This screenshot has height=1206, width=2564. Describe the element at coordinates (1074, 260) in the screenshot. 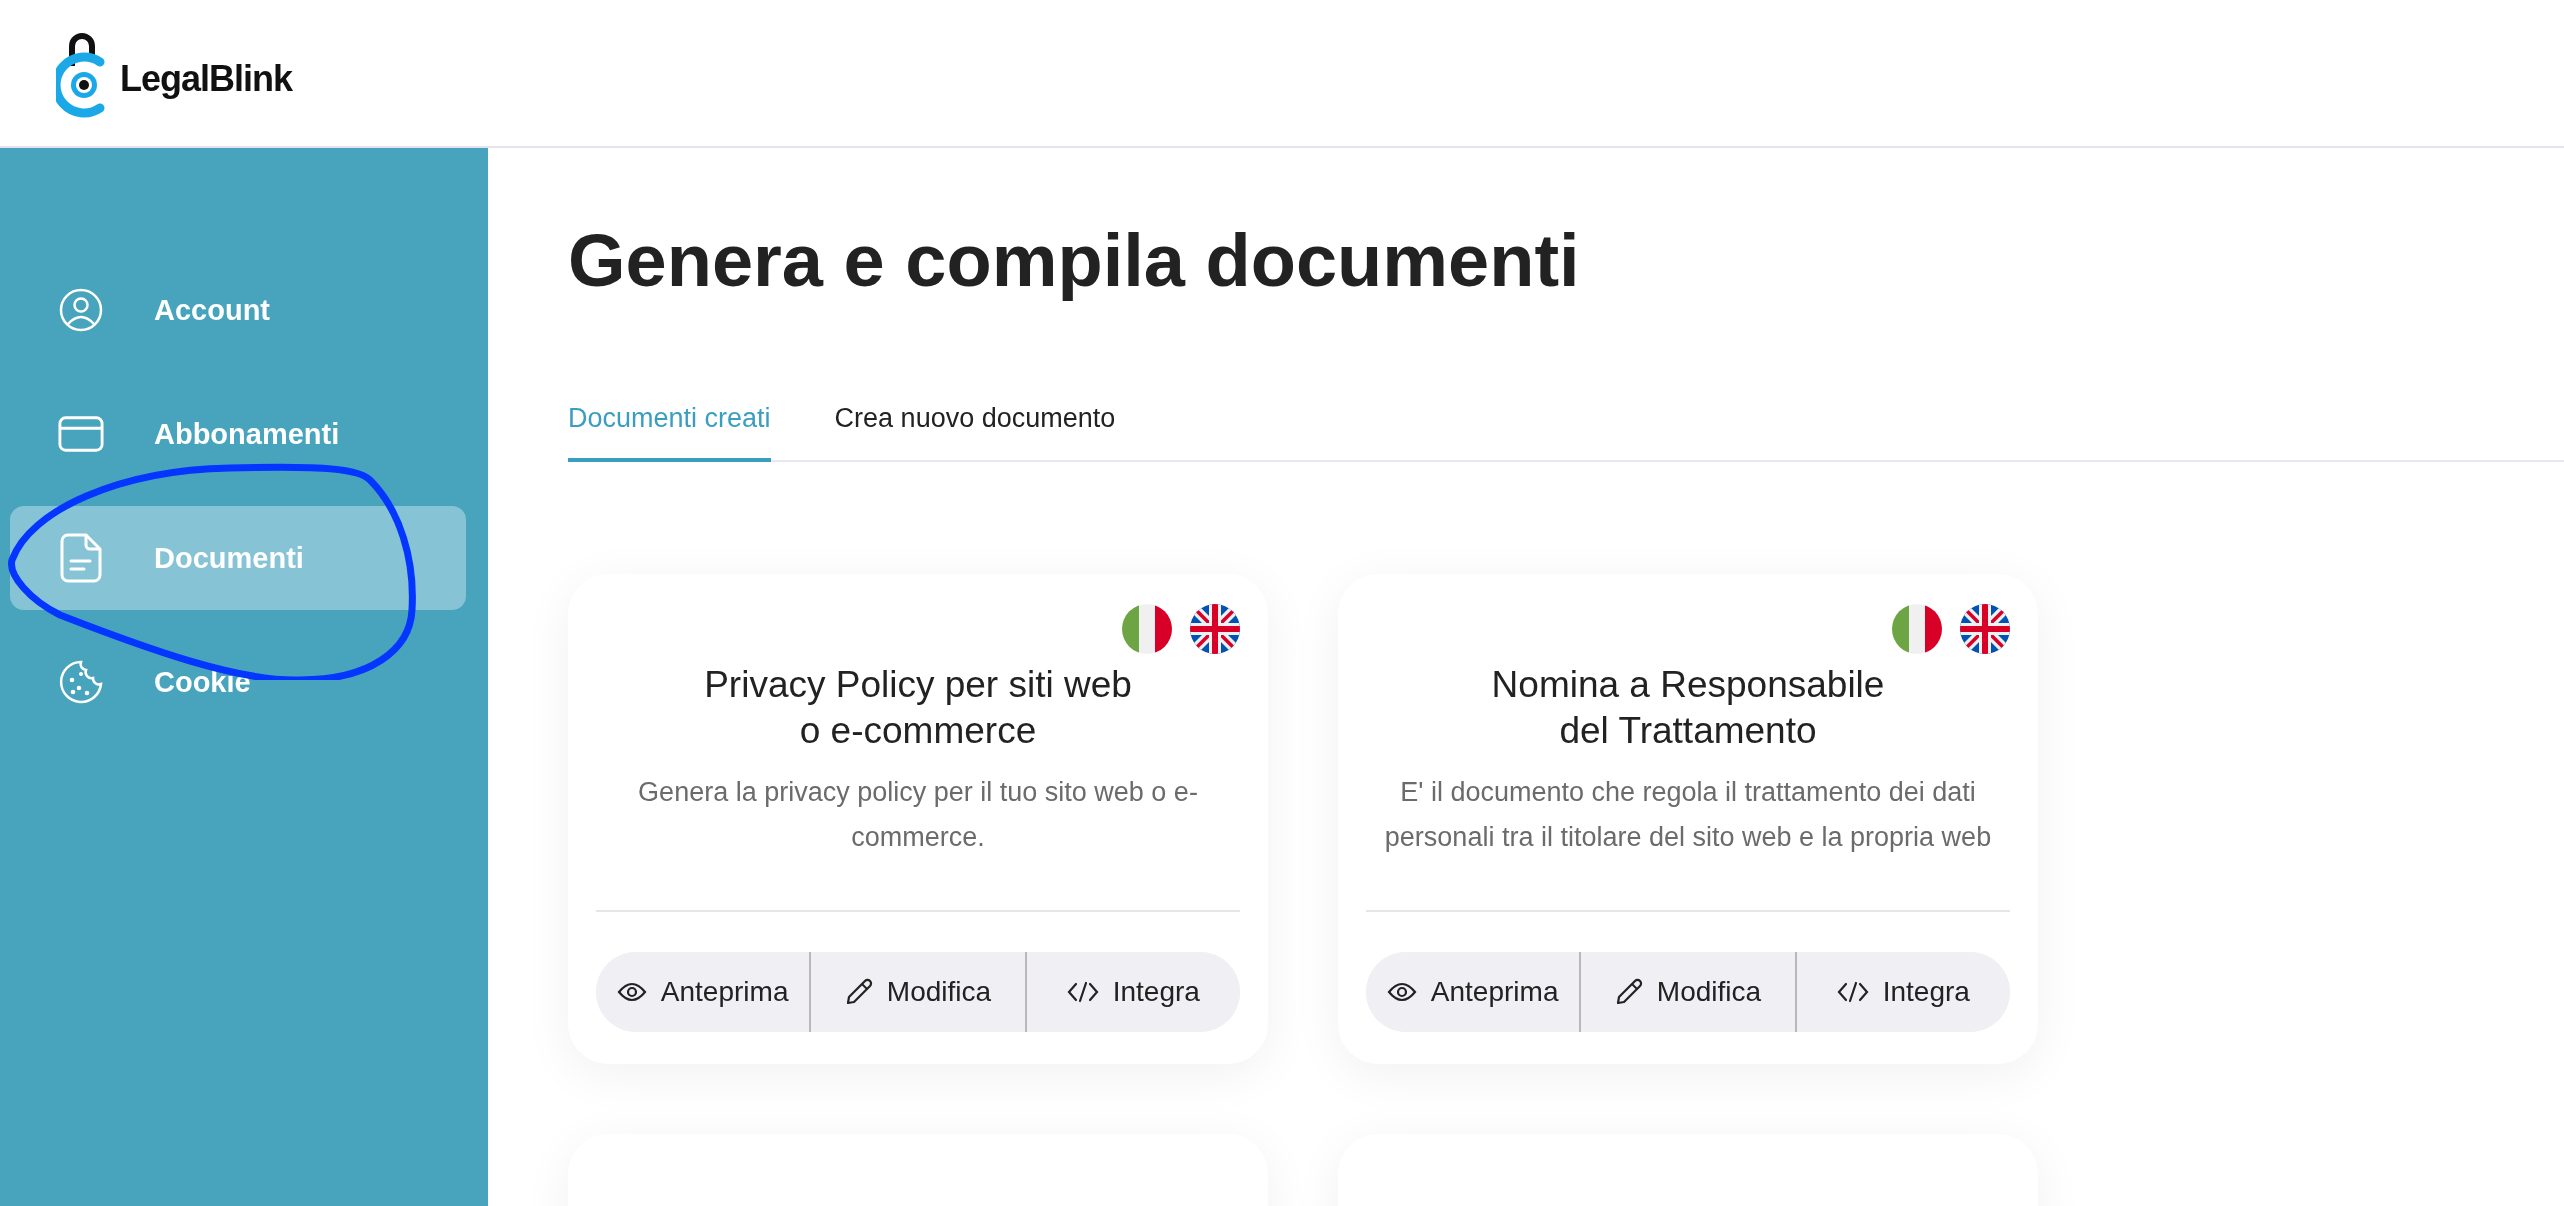

I see `page-title: Genera e compila documenti` at that location.